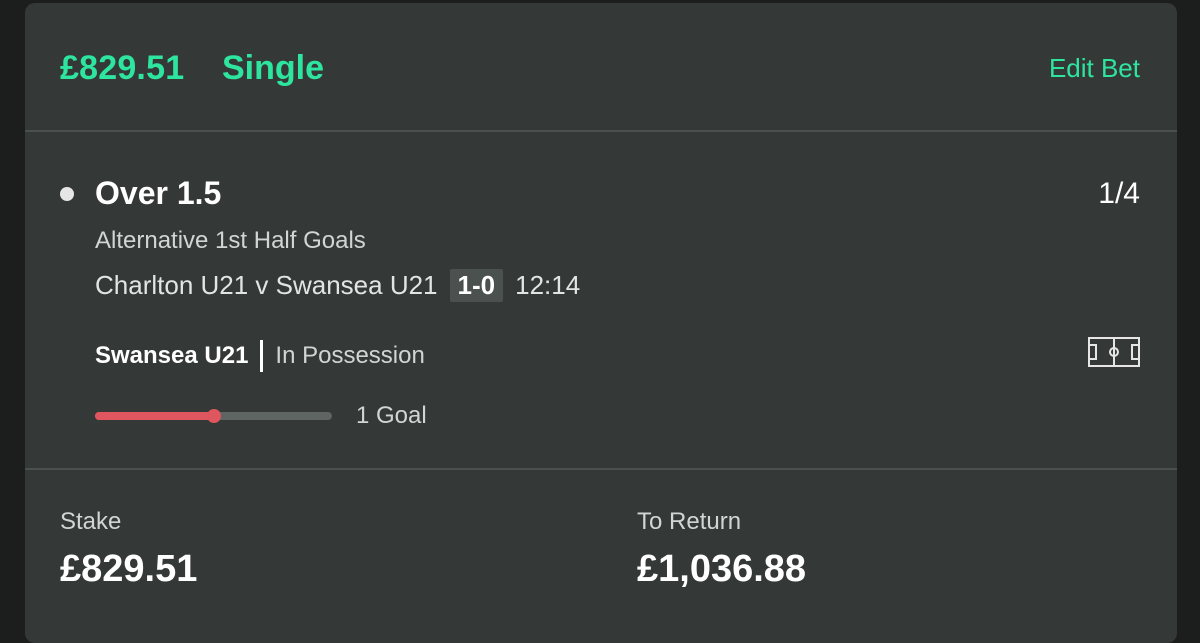 This screenshot has width=1200, height=643. What do you see at coordinates (689, 521) in the screenshot?
I see `return-label: To Return` at bounding box center [689, 521].